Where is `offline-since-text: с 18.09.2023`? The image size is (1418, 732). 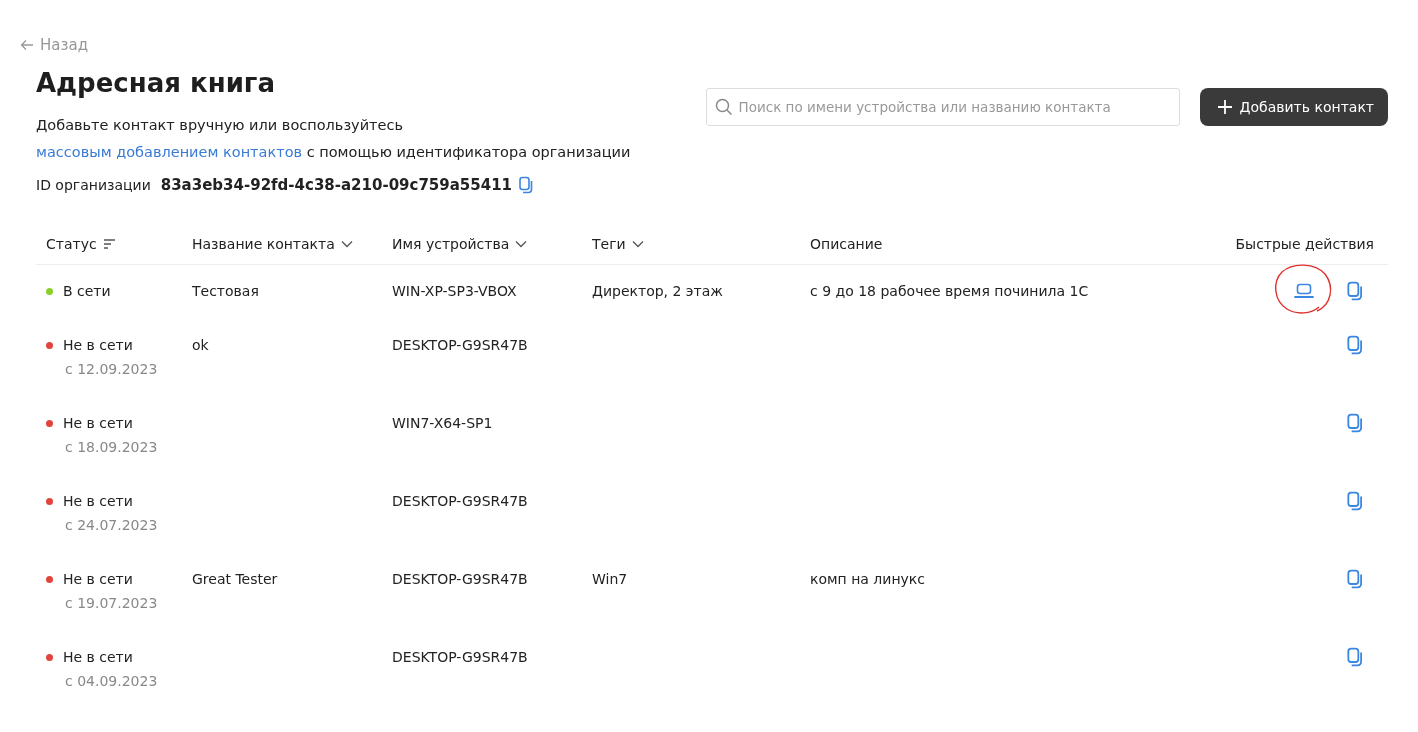 offline-since-text: с 18.09.2023 is located at coordinates (112, 447).